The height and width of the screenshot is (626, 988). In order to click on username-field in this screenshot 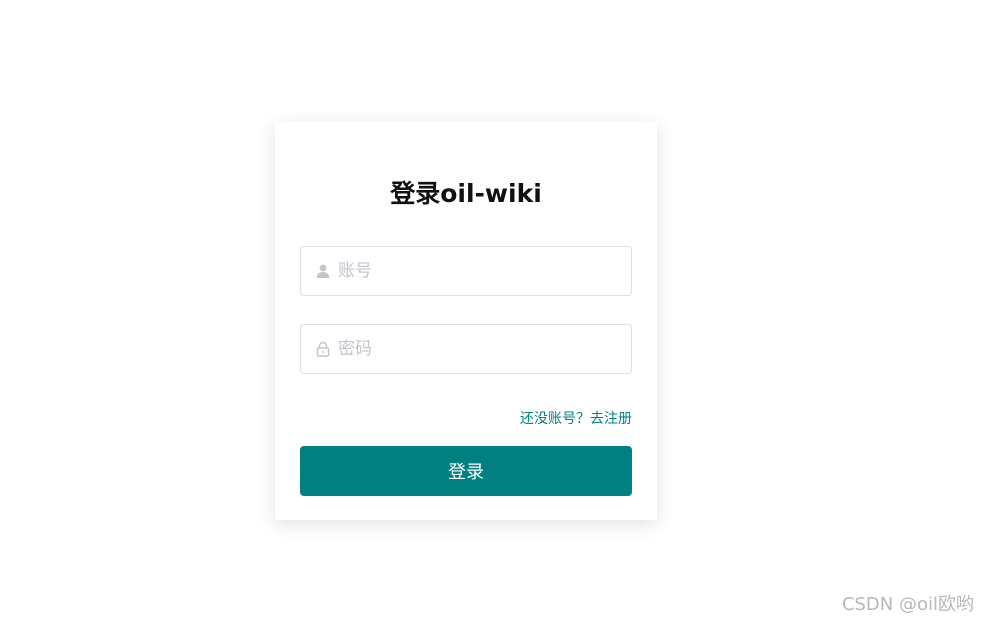, I will do `click(466, 271)`.